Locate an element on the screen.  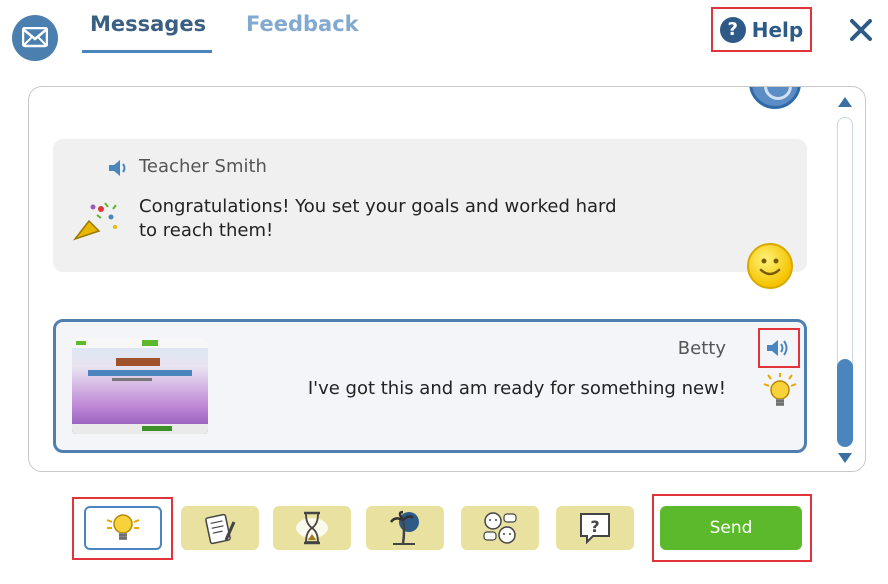
notes-tool-button is located at coordinates (220, 528).